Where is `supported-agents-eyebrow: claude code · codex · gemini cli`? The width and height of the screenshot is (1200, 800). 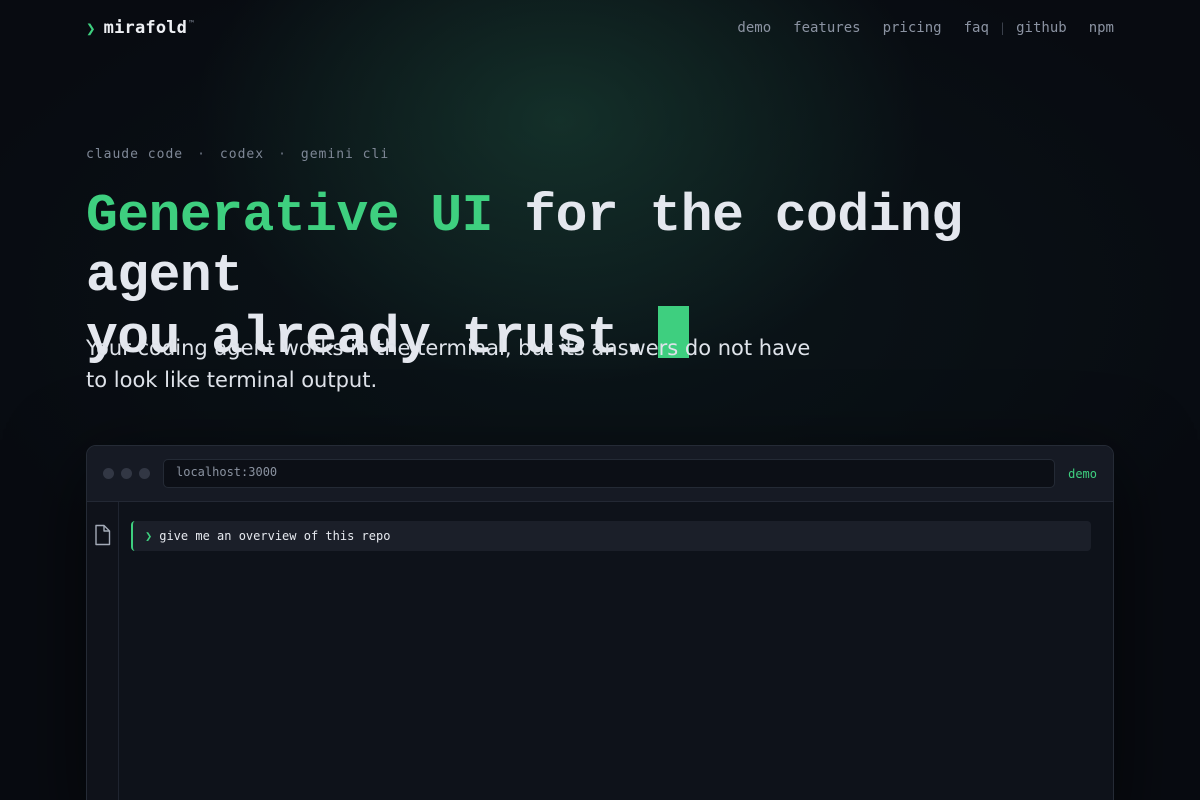
supported-agents-eyebrow: claude code · codex · gemini cli is located at coordinates (237, 154).